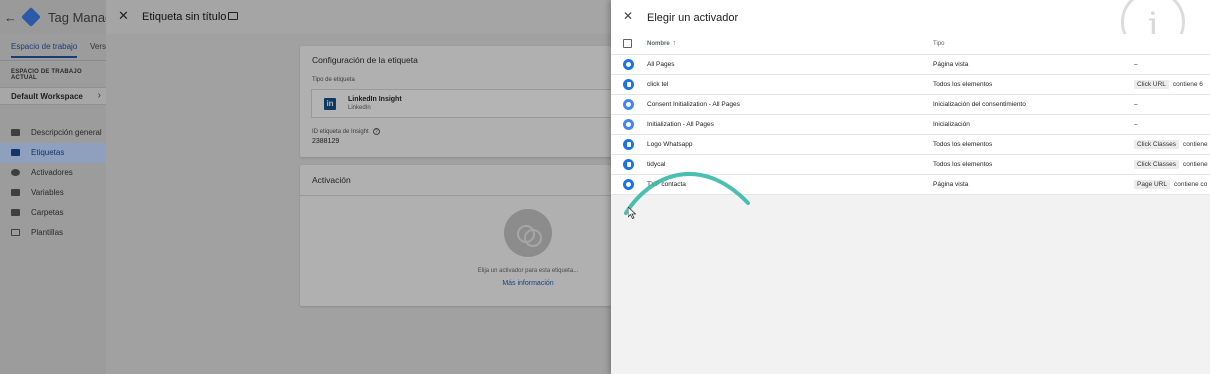  Describe the element at coordinates (333, 80) in the screenshot. I see `tag-type-label: Tipo de etiqueta` at that location.